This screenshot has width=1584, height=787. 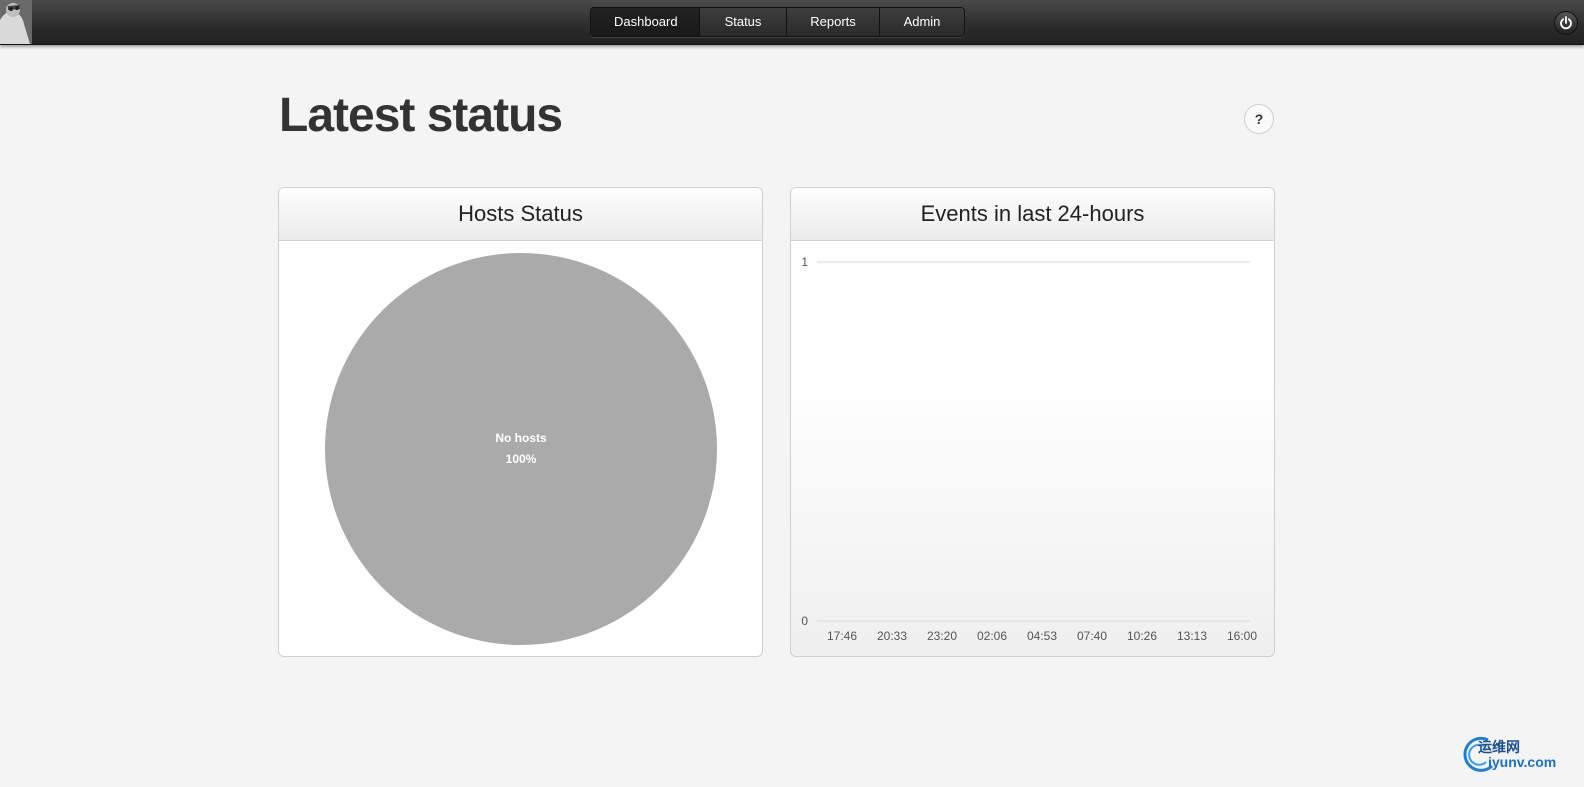 I want to click on nav-status: Status, so click(x=743, y=22).